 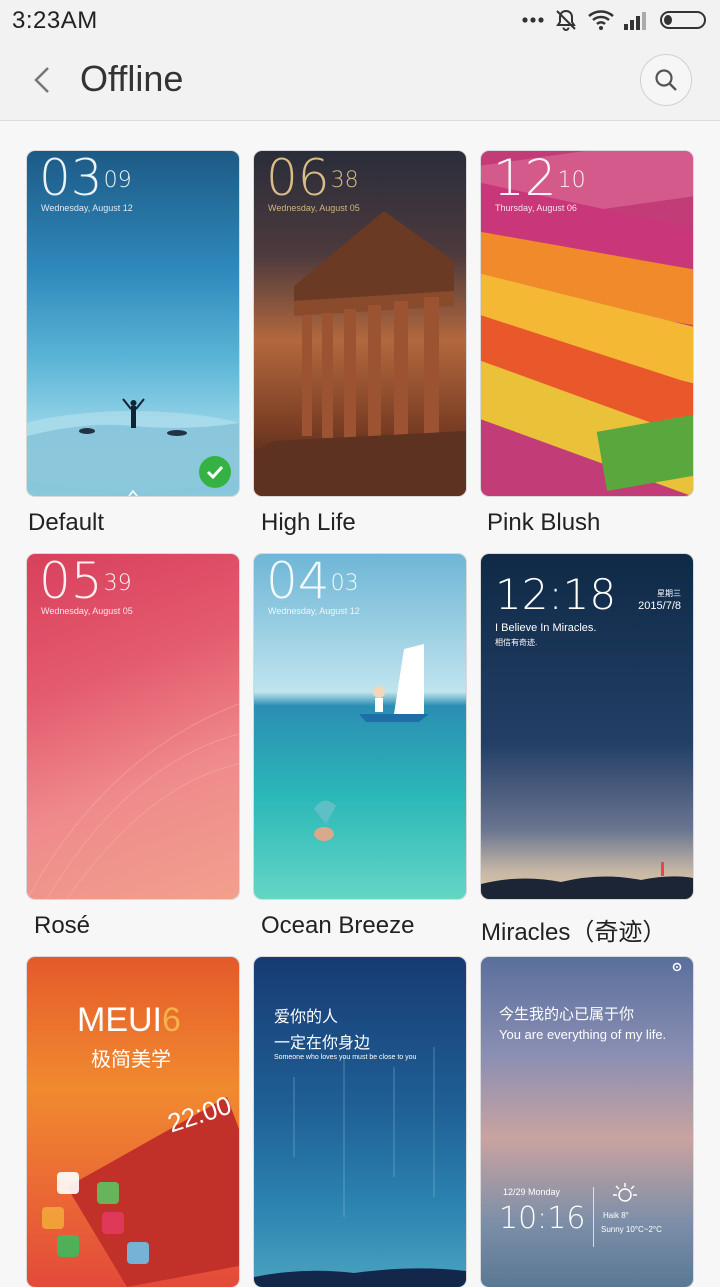 What do you see at coordinates (574, 932) in the screenshot?
I see `theme-name: Miracles（奇迹）` at bounding box center [574, 932].